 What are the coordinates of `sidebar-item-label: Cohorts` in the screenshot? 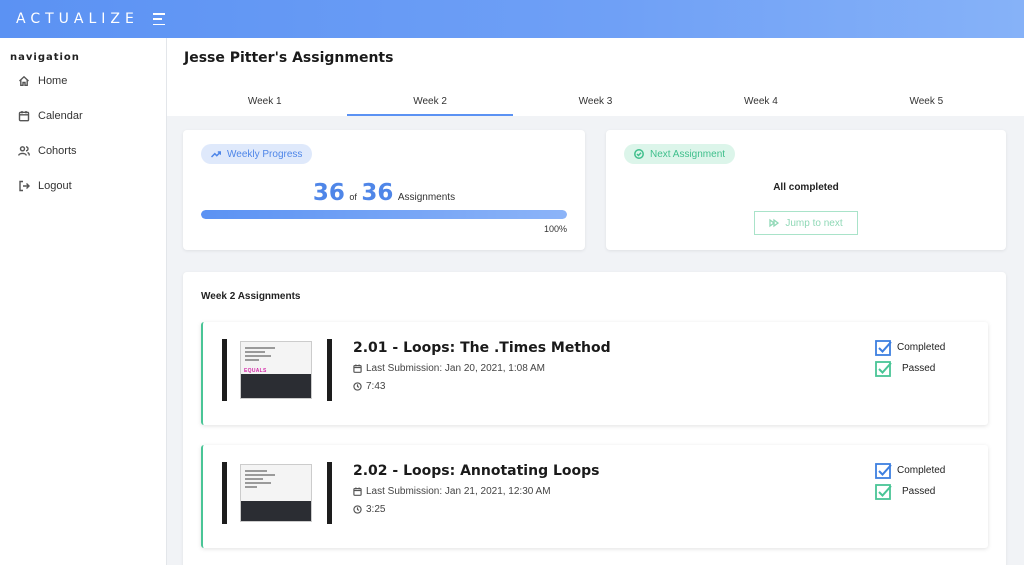 It's located at (57, 150).